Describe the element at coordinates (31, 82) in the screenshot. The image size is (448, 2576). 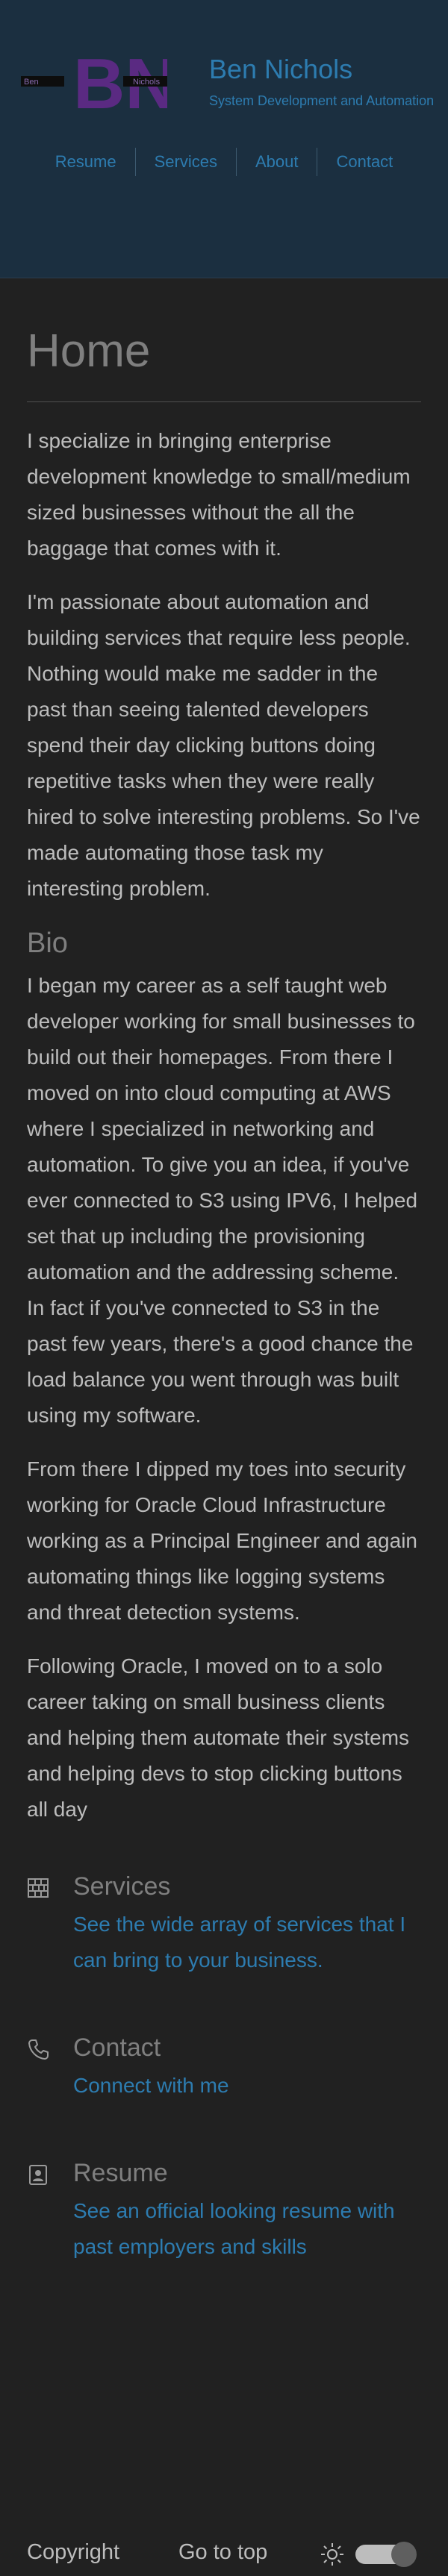
I see `logo-small-left: Ben` at that location.